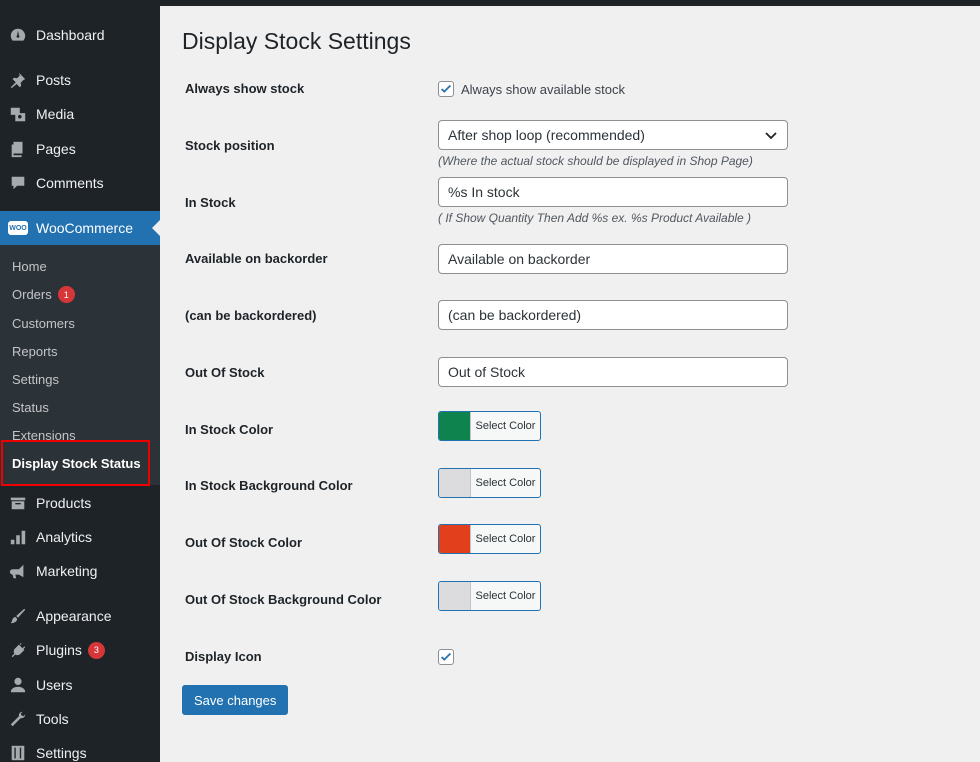  Describe the element at coordinates (18, 228) in the screenshot. I see `woo-icon: WOO` at that location.